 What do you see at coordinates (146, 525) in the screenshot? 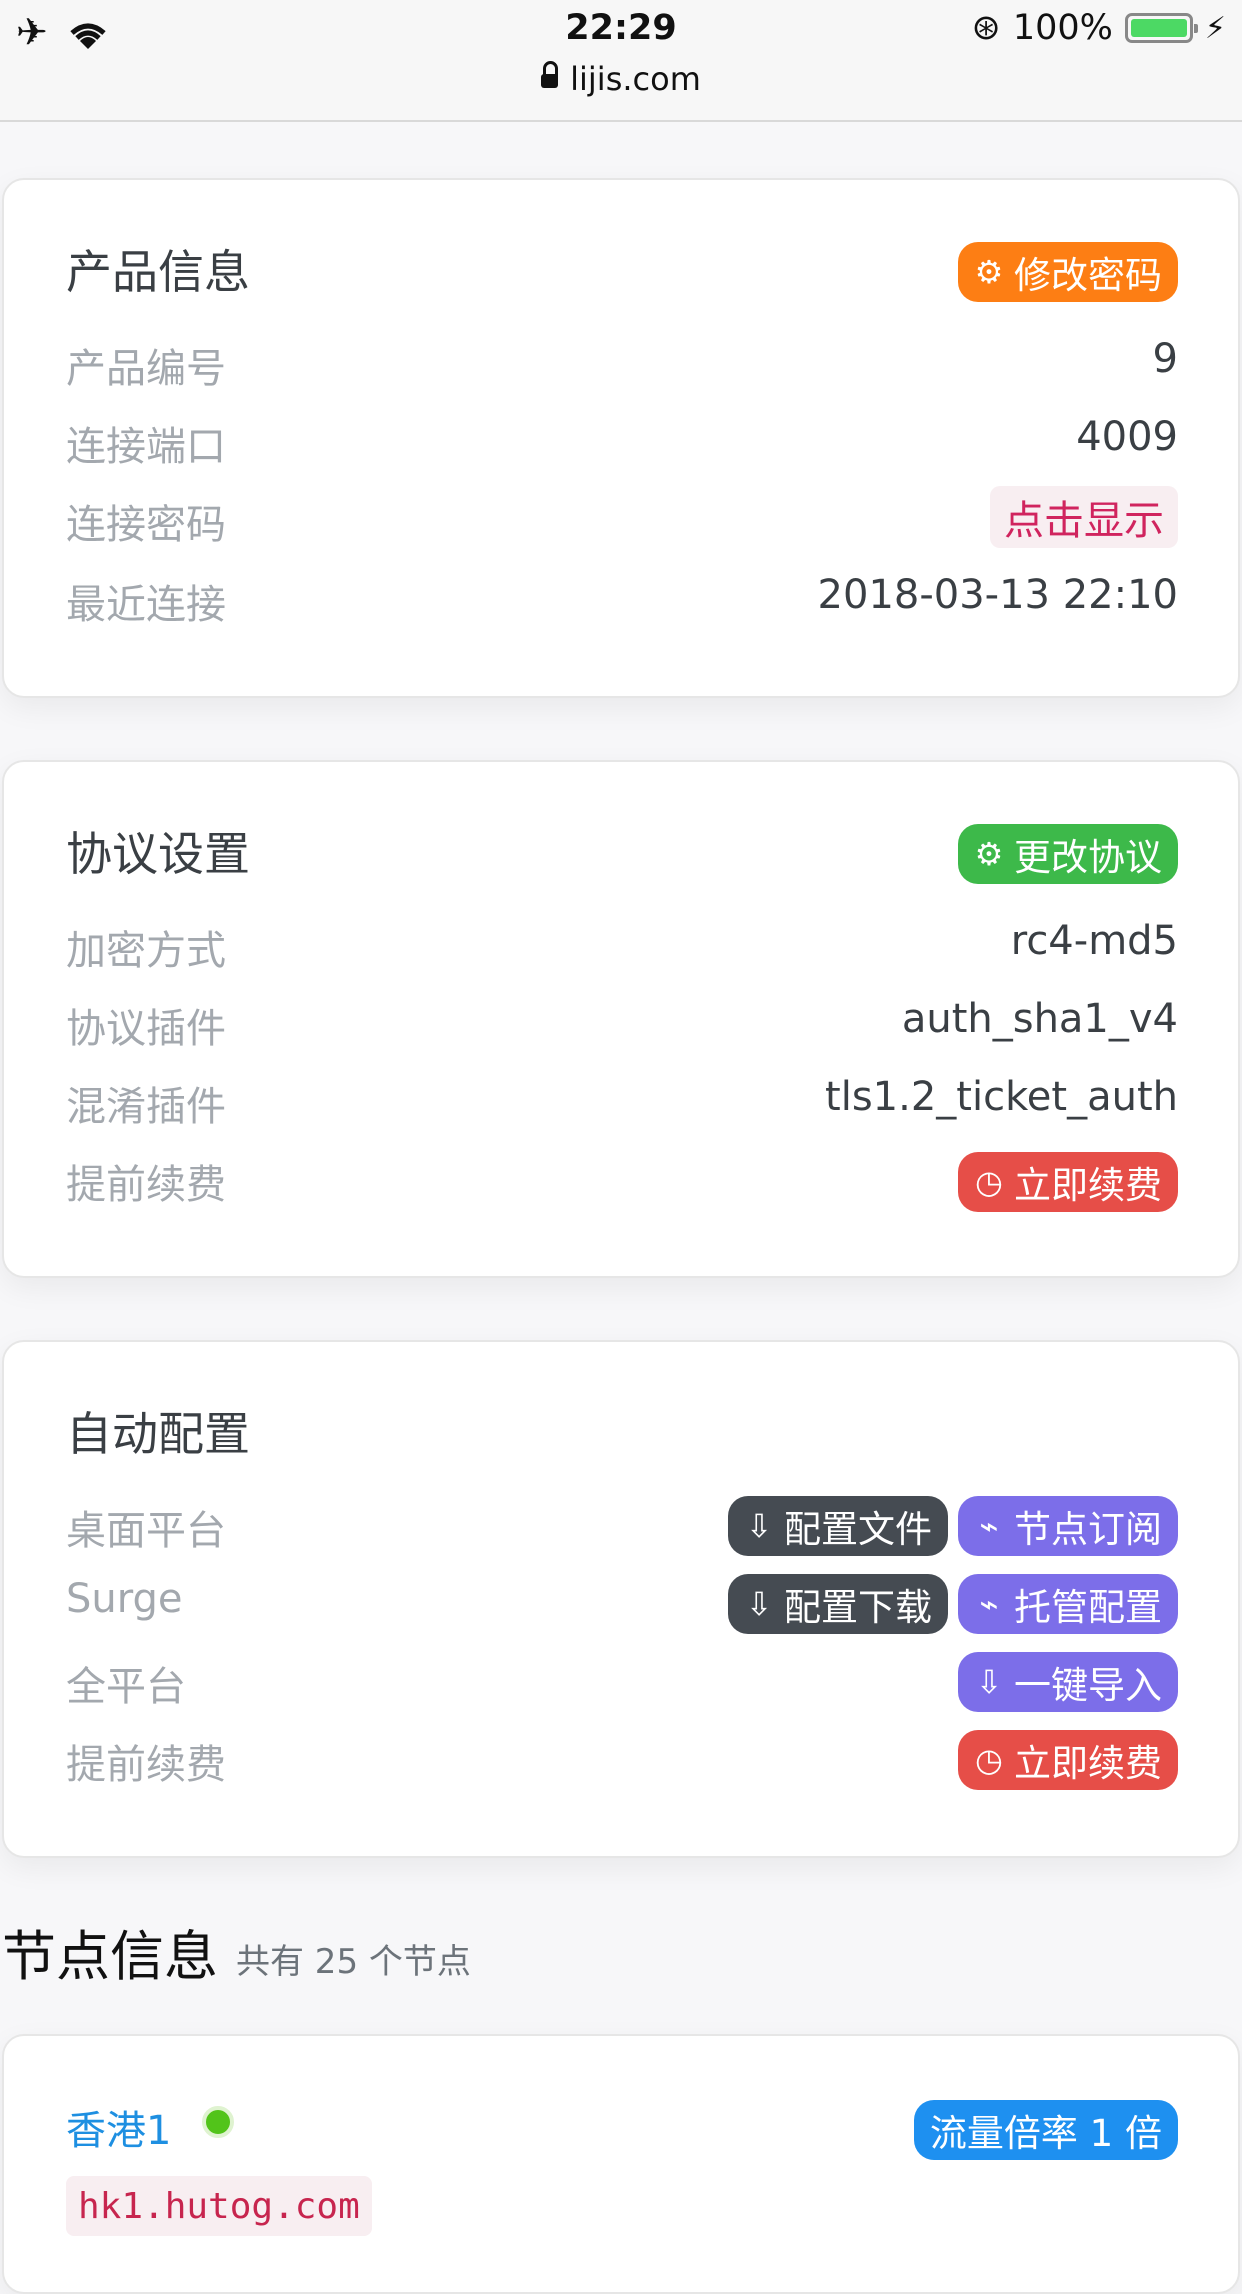
I see `password-label: 连接密码` at bounding box center [146, 525].